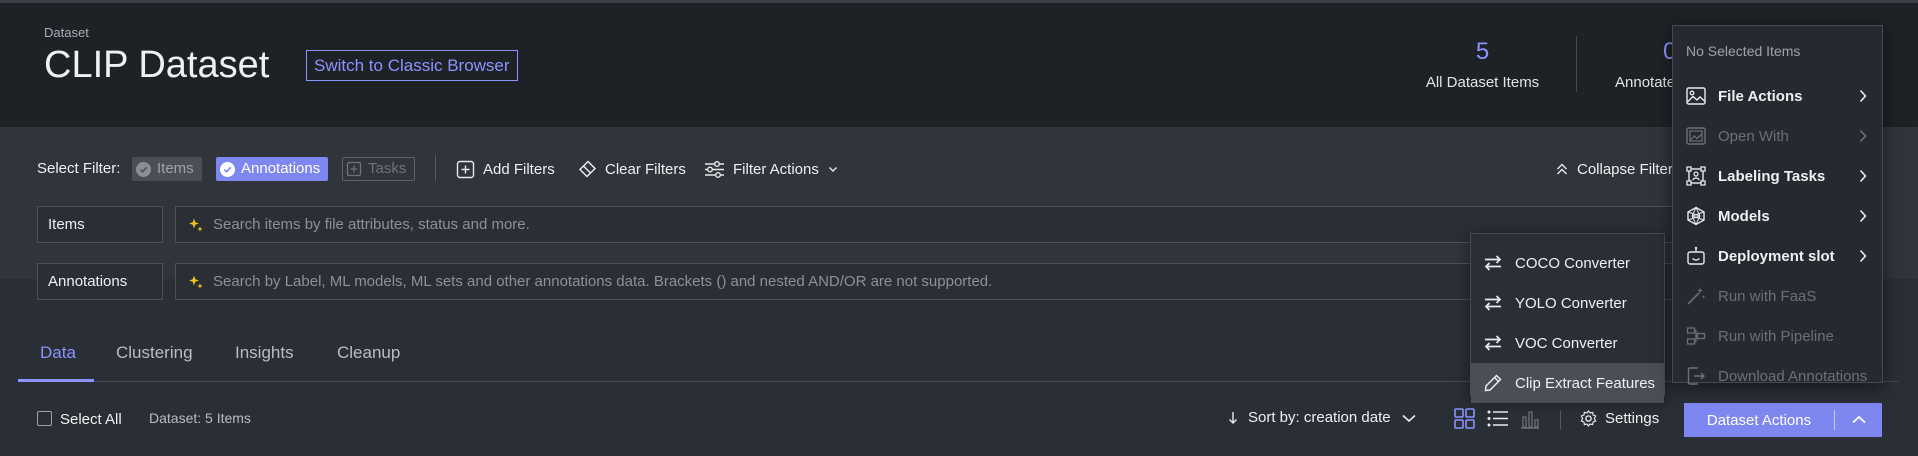 Image resolution: width=1918 pixels, height=456 pixels. I want to click on menu-item-deployment-slot: Deployment slot, so click(1777, 256).